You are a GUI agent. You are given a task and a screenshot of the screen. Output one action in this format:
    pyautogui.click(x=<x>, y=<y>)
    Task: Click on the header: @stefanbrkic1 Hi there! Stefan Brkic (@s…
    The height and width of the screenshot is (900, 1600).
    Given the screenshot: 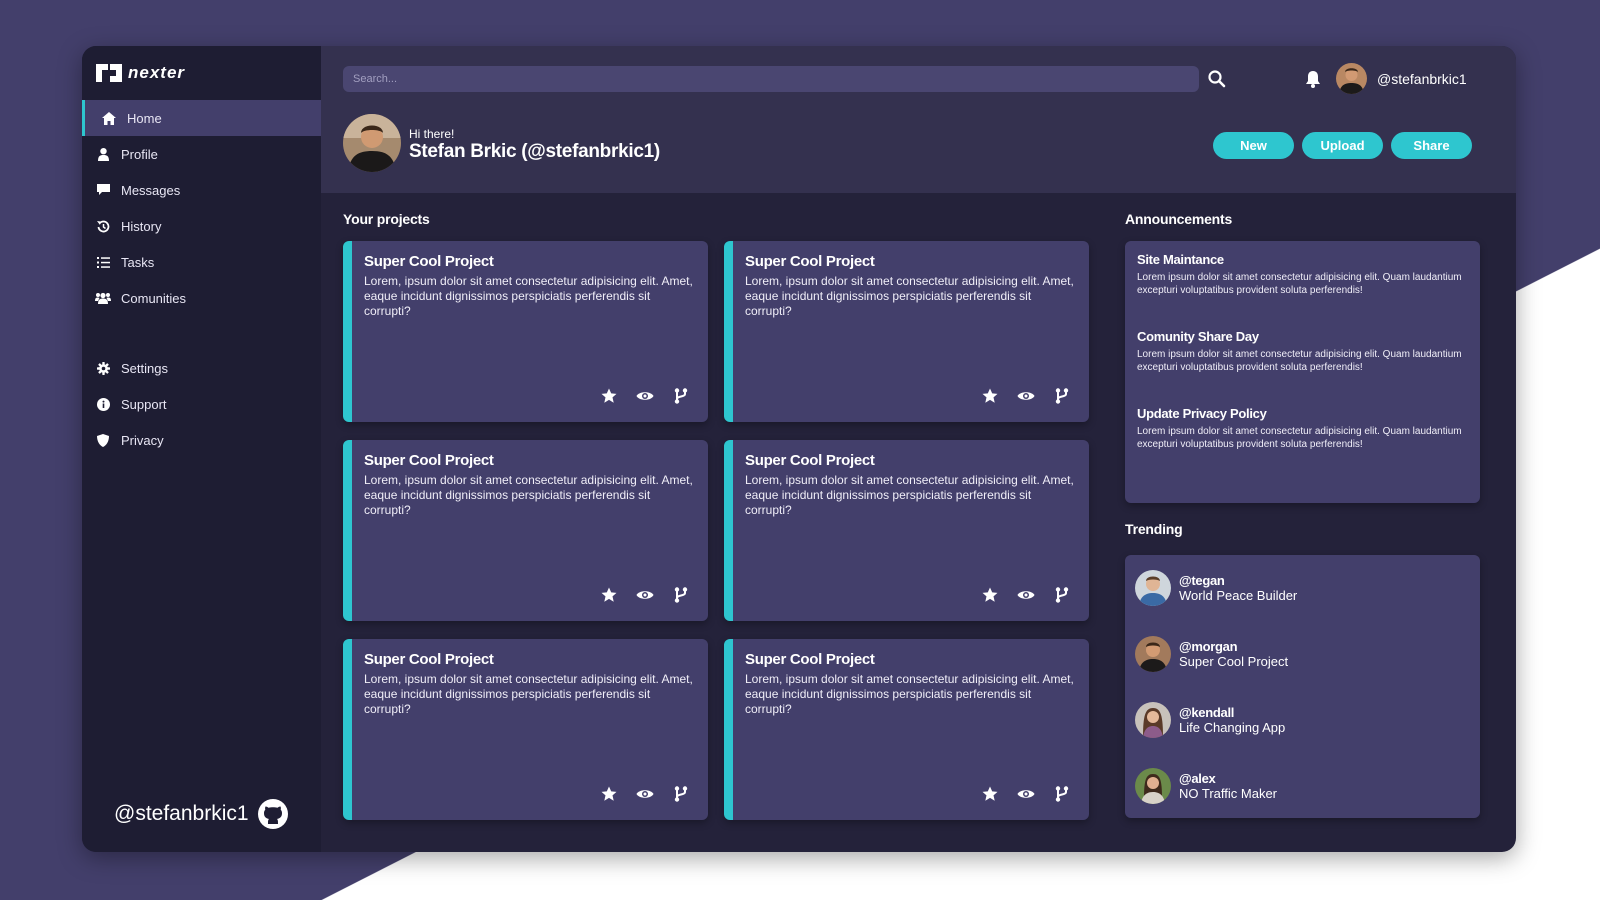 What is the action you would take?
    pyautogui.click(x=918, y=119)
    